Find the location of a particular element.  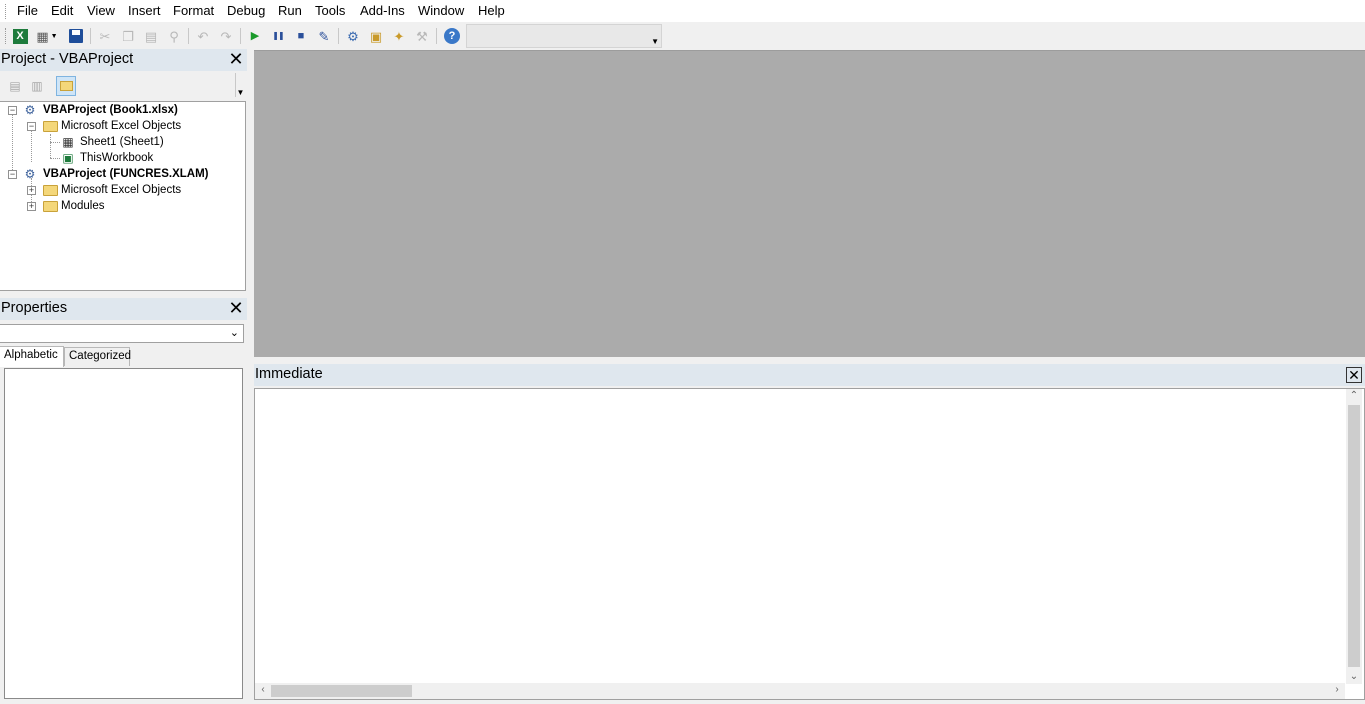

chevron-down-icon: ⌄ is located at coordinates (234, 333).